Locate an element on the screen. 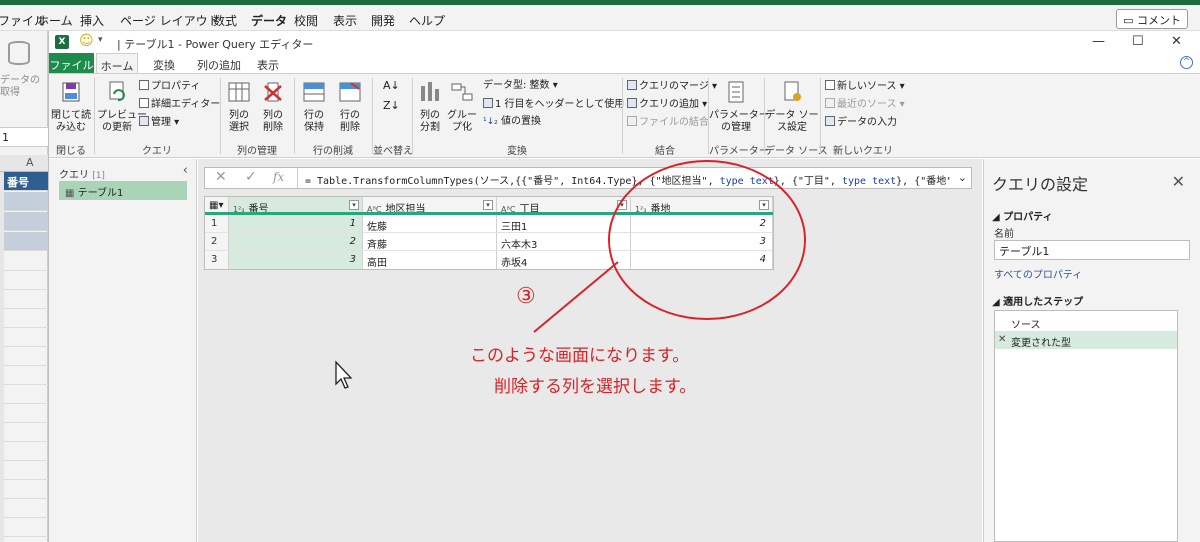 The width and height of the screenshot is (1200, 542). close-icon: ✕ is located at coordinates (1176, 41).